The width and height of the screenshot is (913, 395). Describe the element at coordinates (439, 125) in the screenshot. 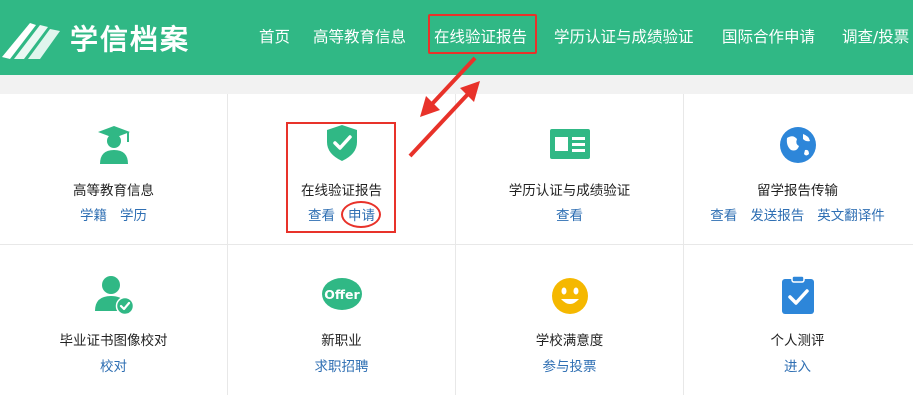

I see `arrow-up-line` at that location.